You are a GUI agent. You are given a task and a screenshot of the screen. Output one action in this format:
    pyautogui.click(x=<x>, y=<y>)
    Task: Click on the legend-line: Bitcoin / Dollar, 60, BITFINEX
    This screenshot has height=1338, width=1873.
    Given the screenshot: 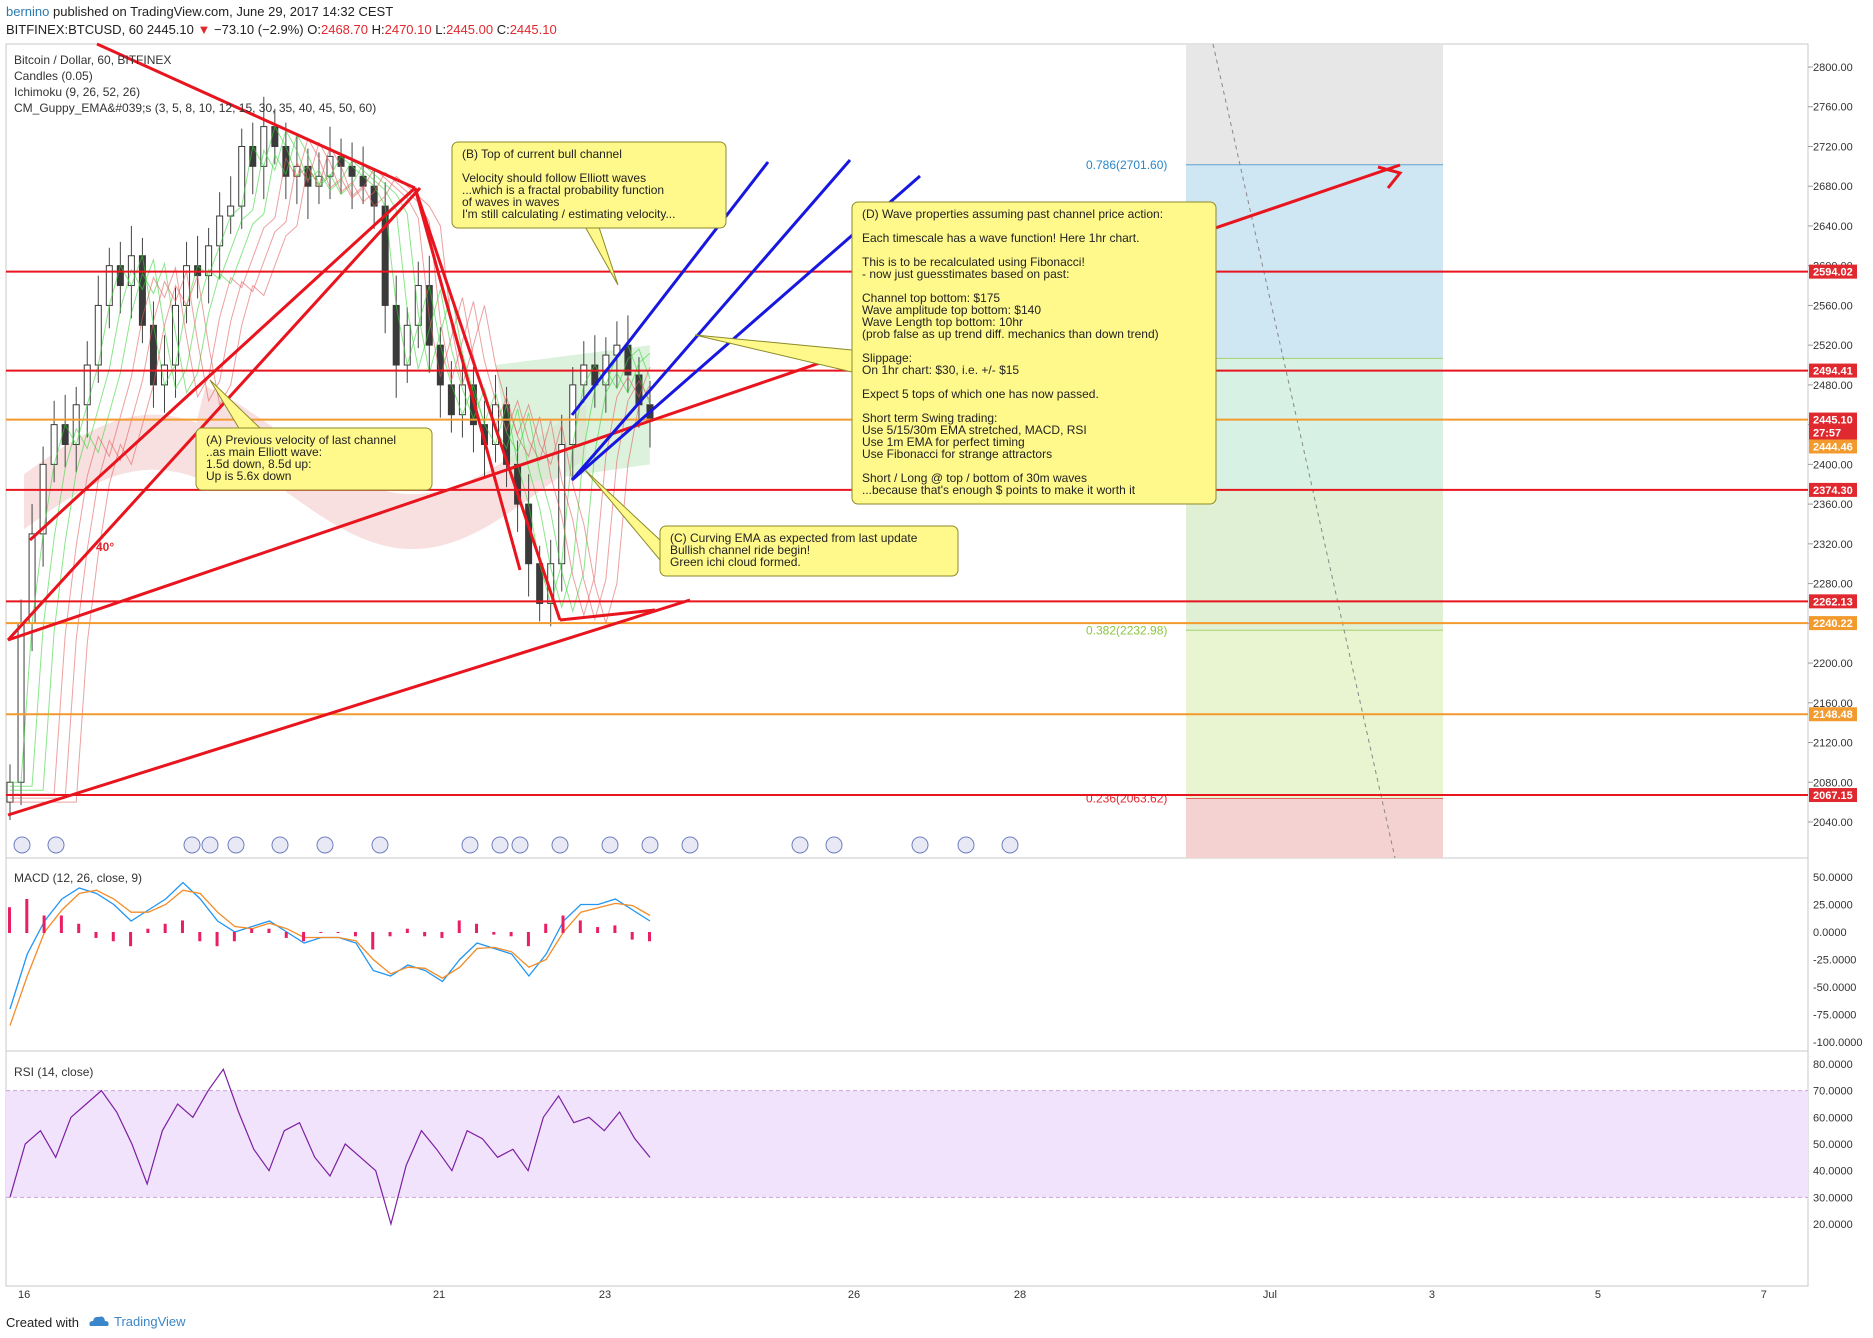 What is the action you would take?
    pyautogui.click(x=92, y=60)
    